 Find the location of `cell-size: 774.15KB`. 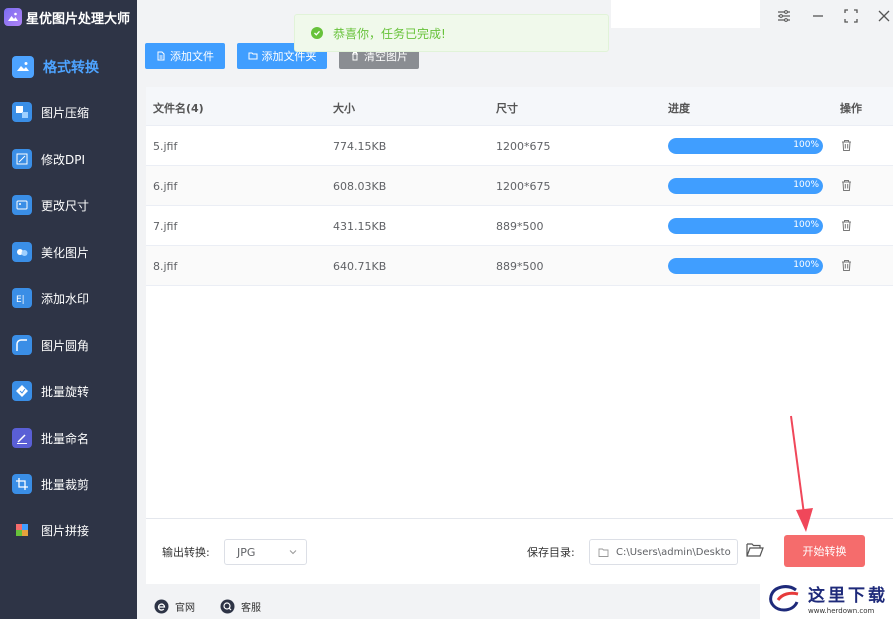

cell-size: 774.15KB is located at coordinates (360, 146).